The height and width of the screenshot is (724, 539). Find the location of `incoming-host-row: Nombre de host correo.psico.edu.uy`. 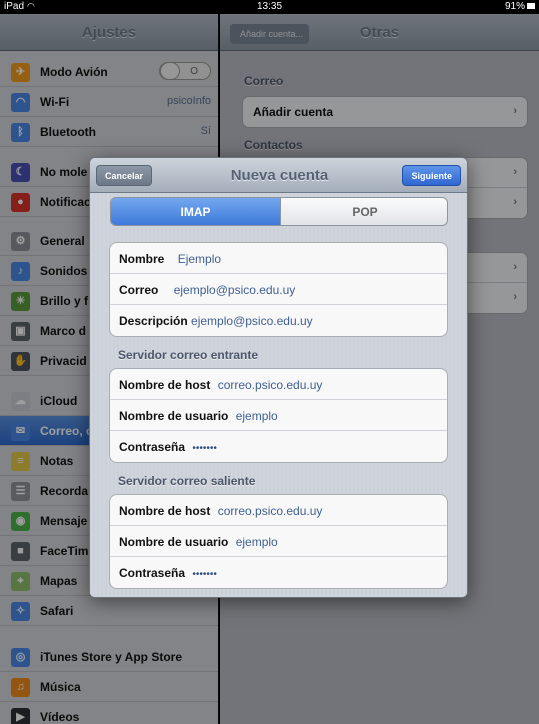

incoming-host-row: Nombre de host correo.psico.edu.uy is located at coordinates (220, 385).